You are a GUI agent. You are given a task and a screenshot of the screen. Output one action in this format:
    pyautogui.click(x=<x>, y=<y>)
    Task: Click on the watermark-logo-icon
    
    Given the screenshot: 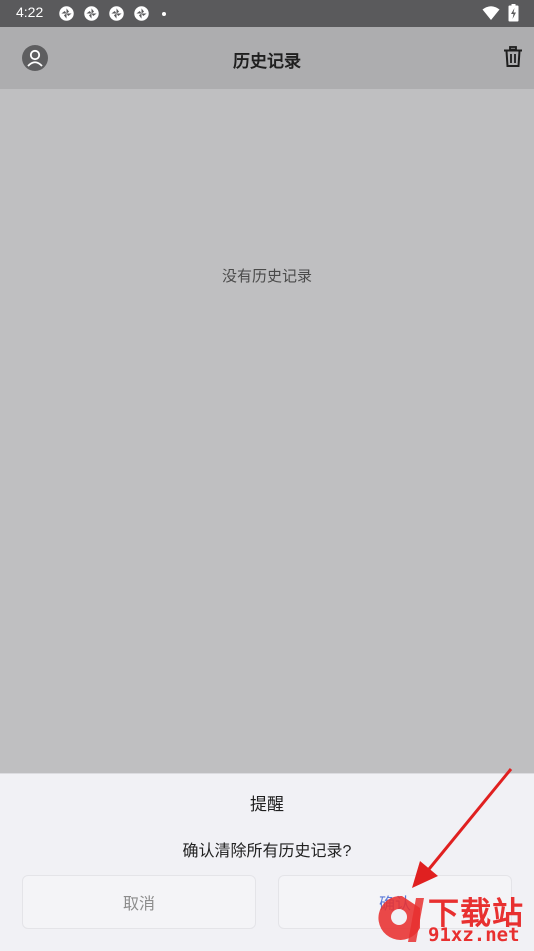 What is the action you would take?
    pyautogui.click(x=401, y=918)
    